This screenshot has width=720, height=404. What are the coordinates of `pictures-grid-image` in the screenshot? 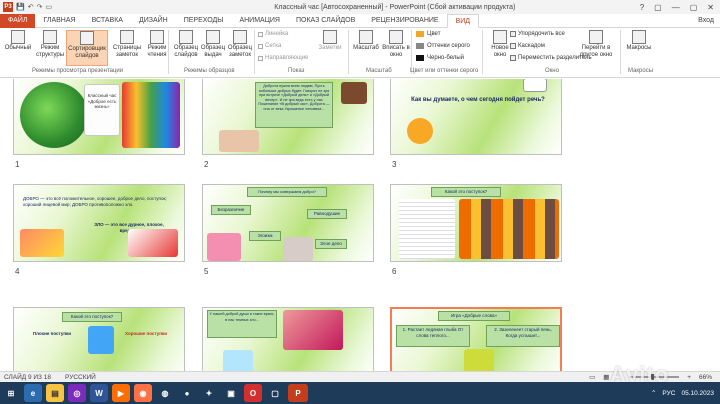 It's located at (509, 229).